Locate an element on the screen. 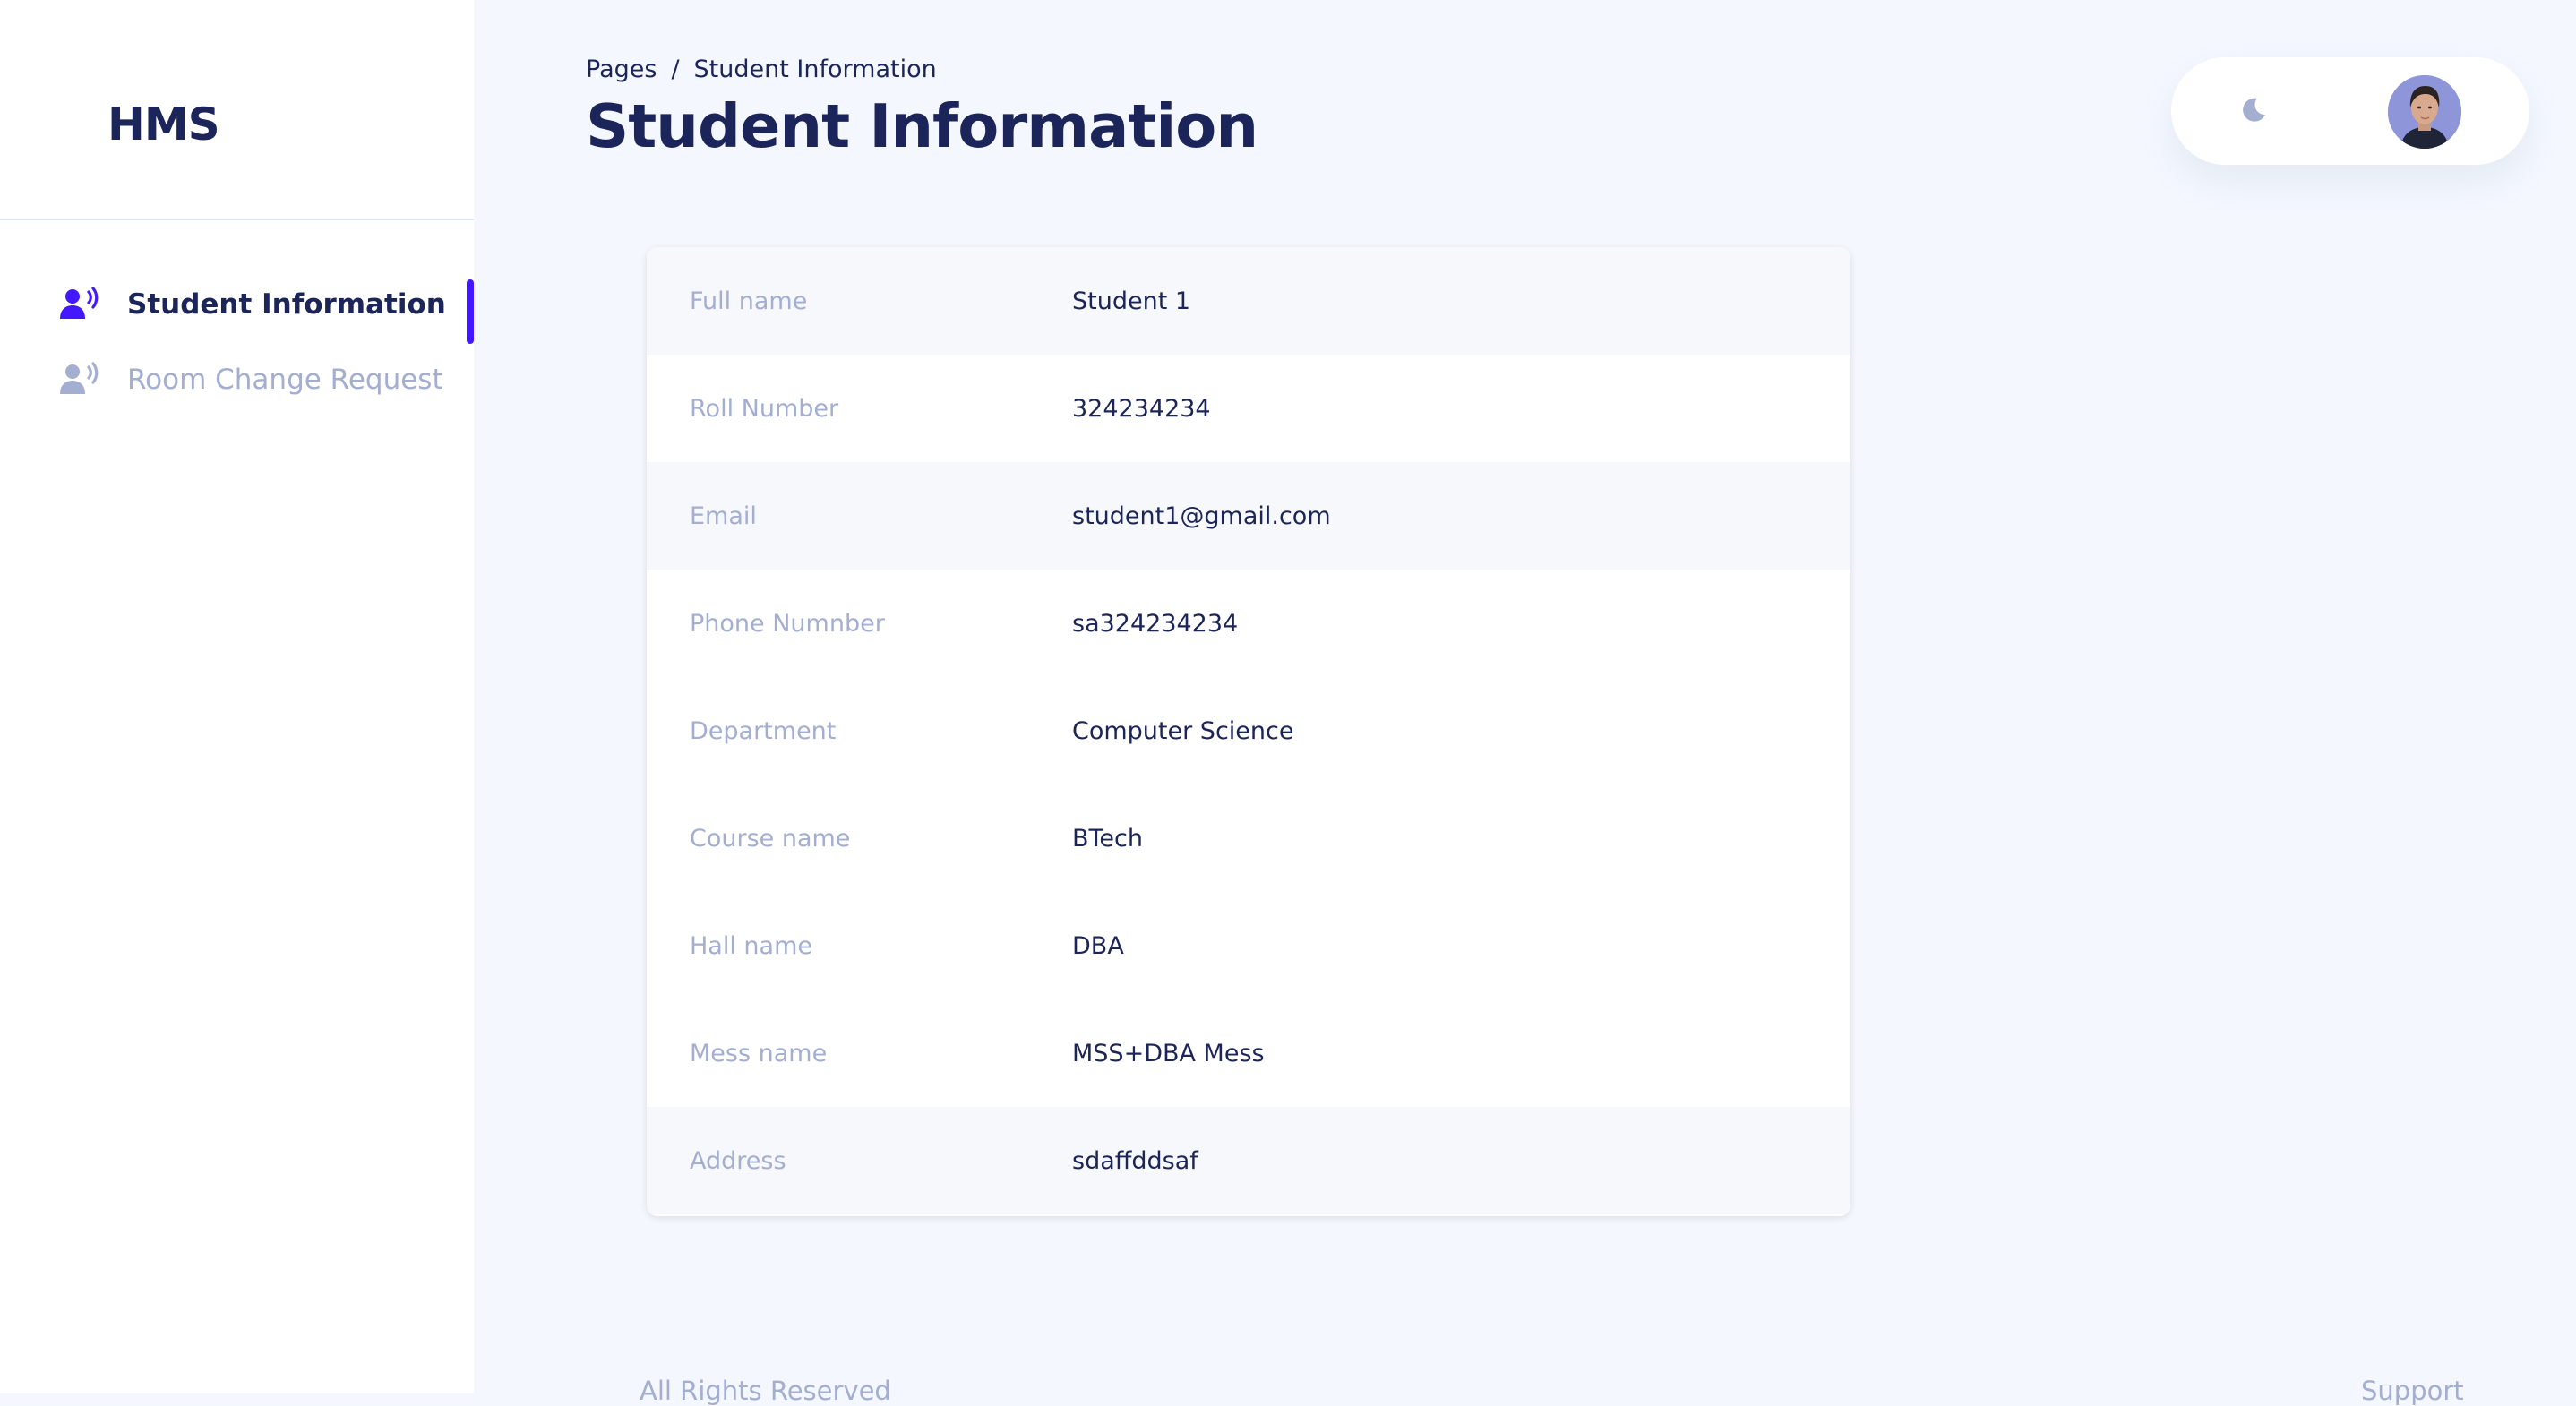 This screenshot has width=2576, height=1406. sidebar-item-label: Room Change Request is located at coordinates (285, 380).